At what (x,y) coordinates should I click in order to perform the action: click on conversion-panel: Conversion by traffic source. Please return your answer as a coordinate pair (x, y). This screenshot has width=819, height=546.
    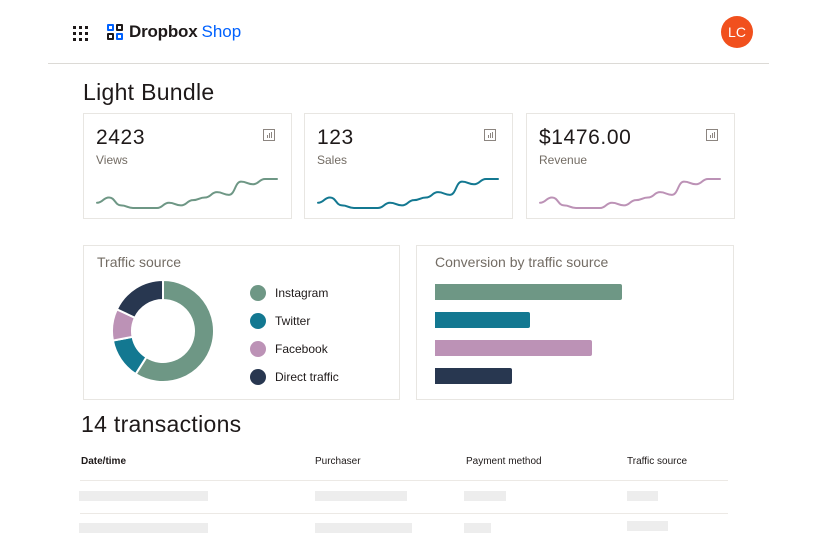
    Looking at the image, I should click on (575, 322).